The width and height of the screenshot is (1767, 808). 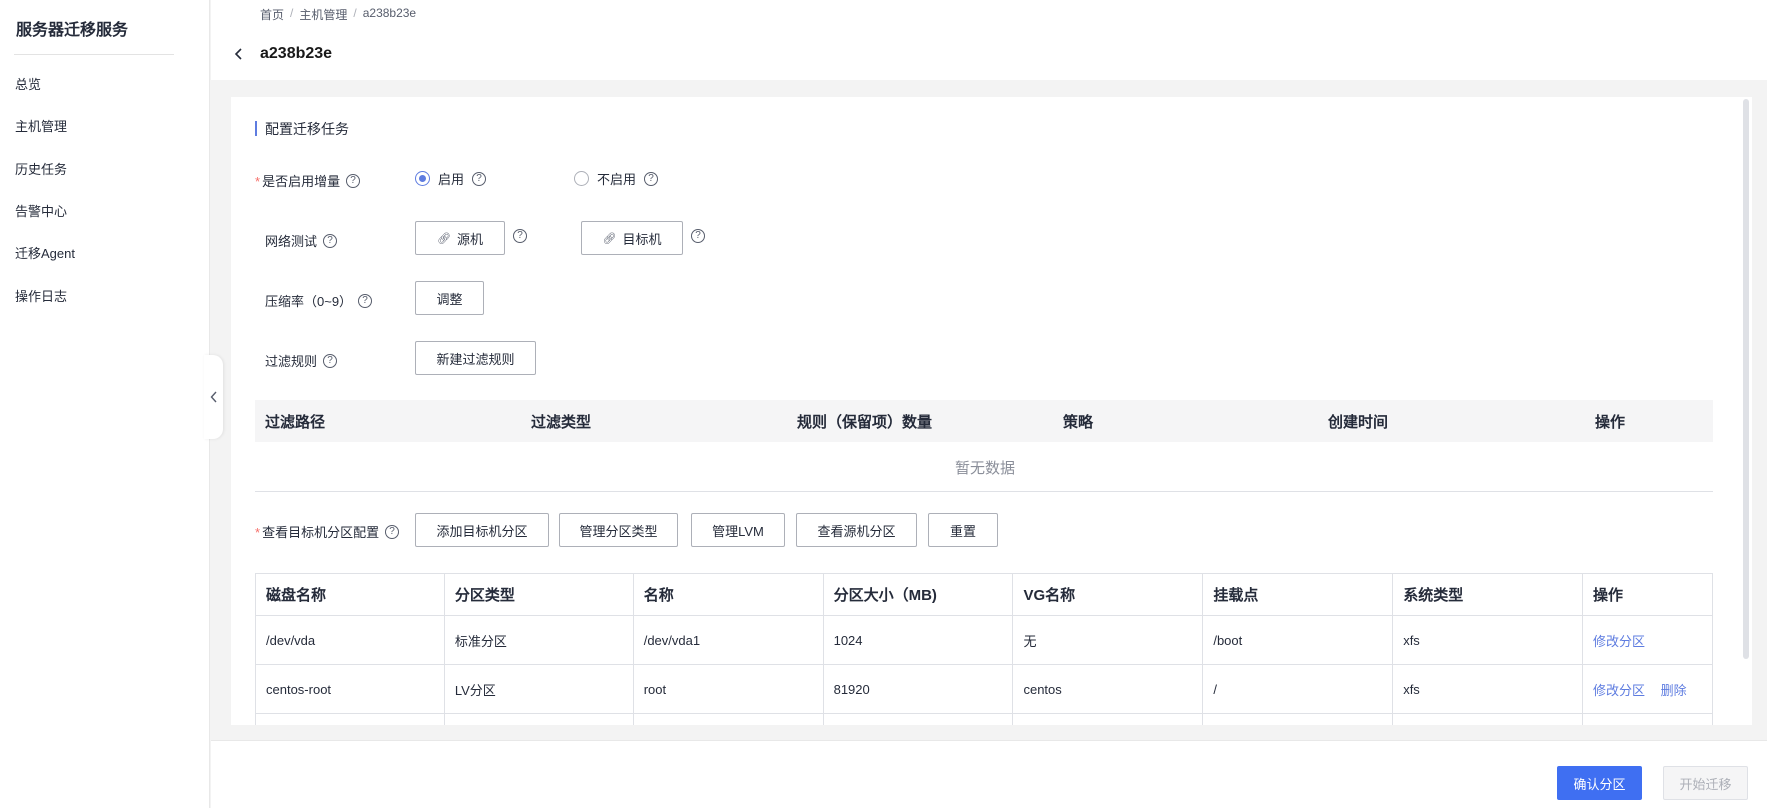 I want to click on add-target-partition-button: 添加目标机分区, so click(x=482, y=530).